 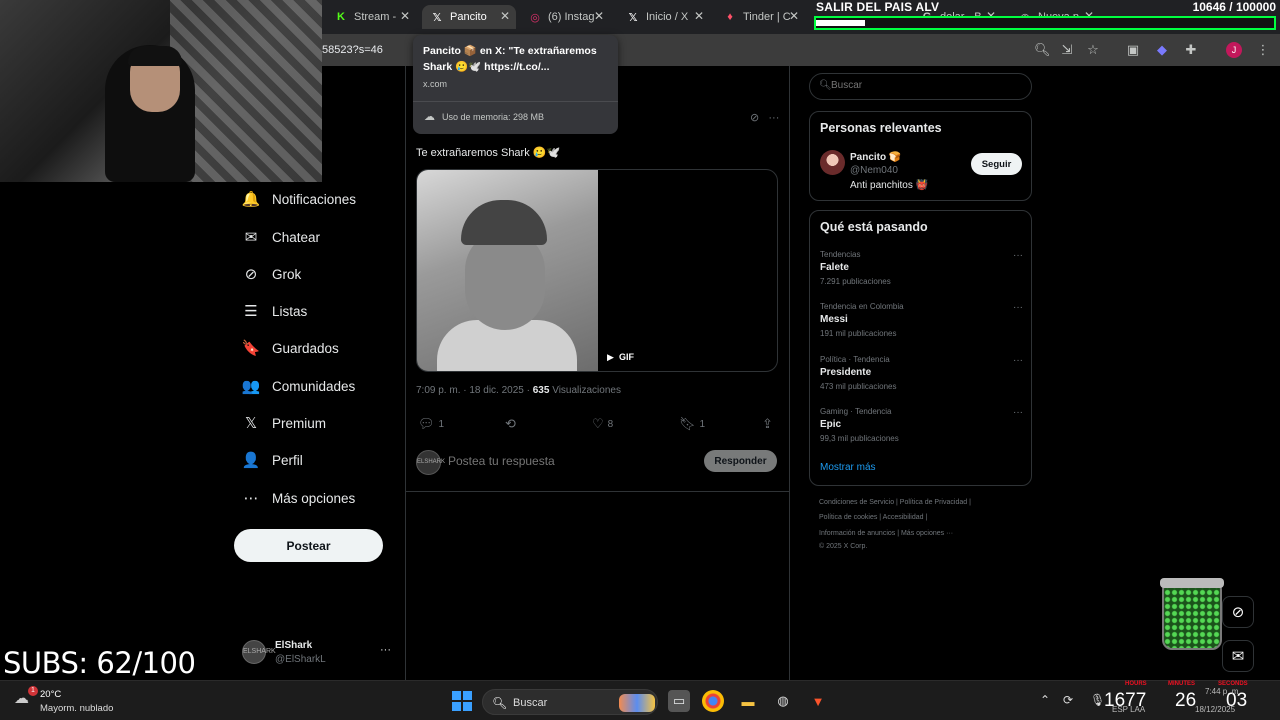 What do you see at coordinates (1162, 50) in the screenshot?
I see `extension-icon: ◆` at bounding box center [1162, 50].